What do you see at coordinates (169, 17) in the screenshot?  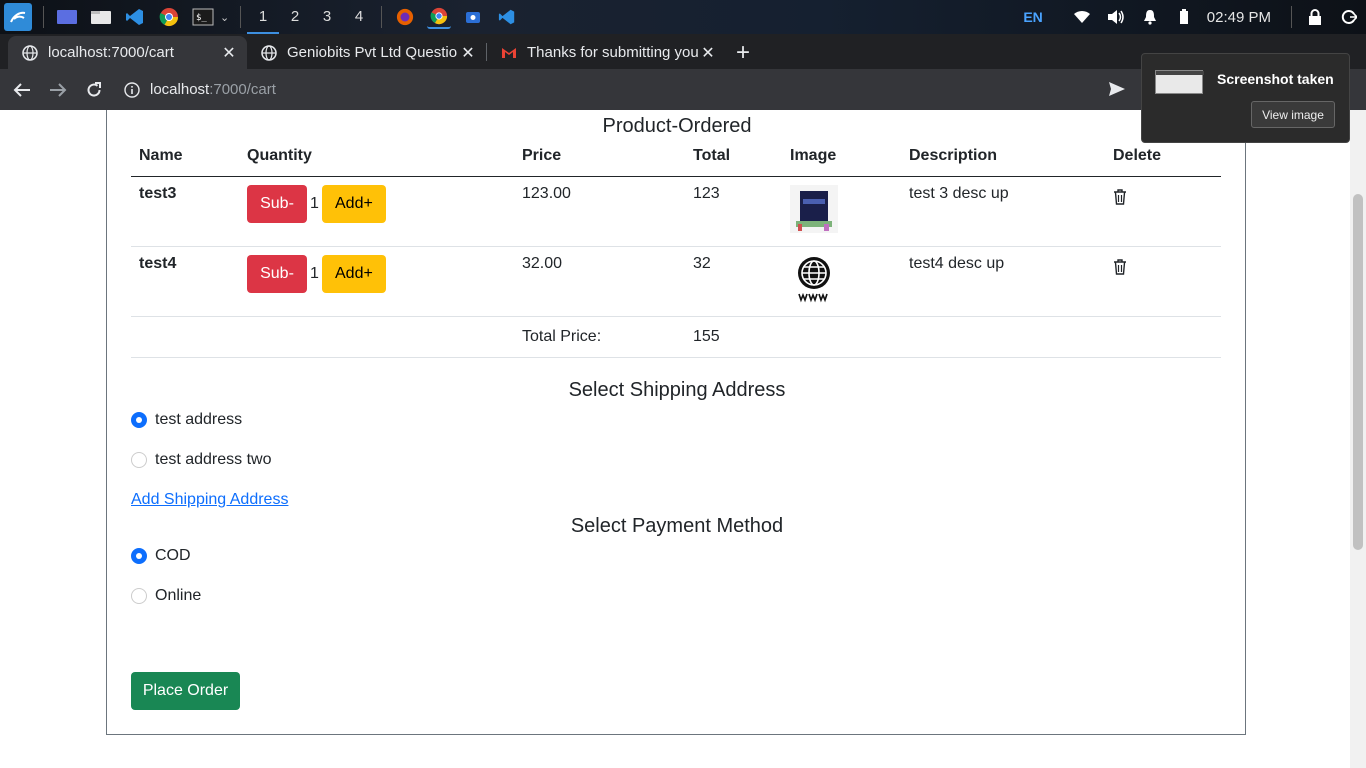 I see `chrome-icon` at bounding box center [169, 17].